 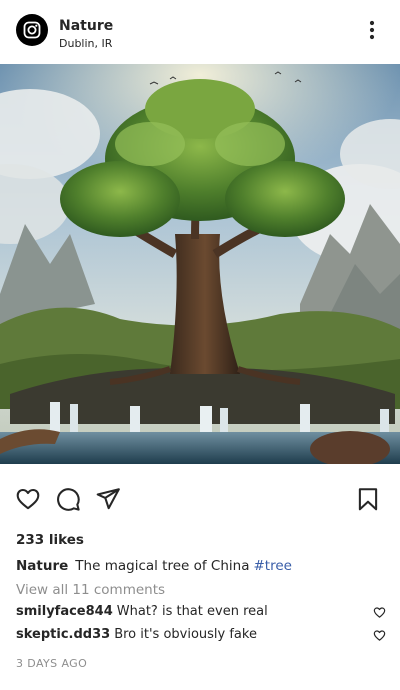 What do you see at coordinates (200, 32) in the screenshot?
I see `post-header: Nature Dublin, IR` at bounding box center [200, 32].